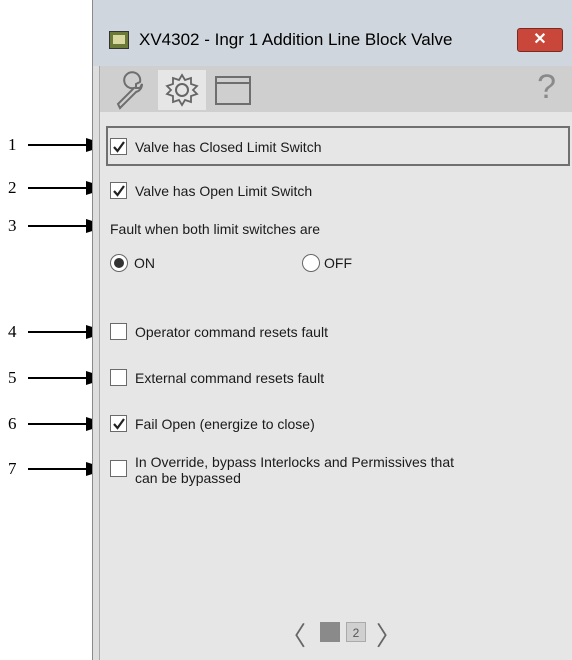  Describe the element at coordinates (228, 147) in the screenshot. I see `closed-limit-switch-label: Valve has Closed Limit Switch` at that location.